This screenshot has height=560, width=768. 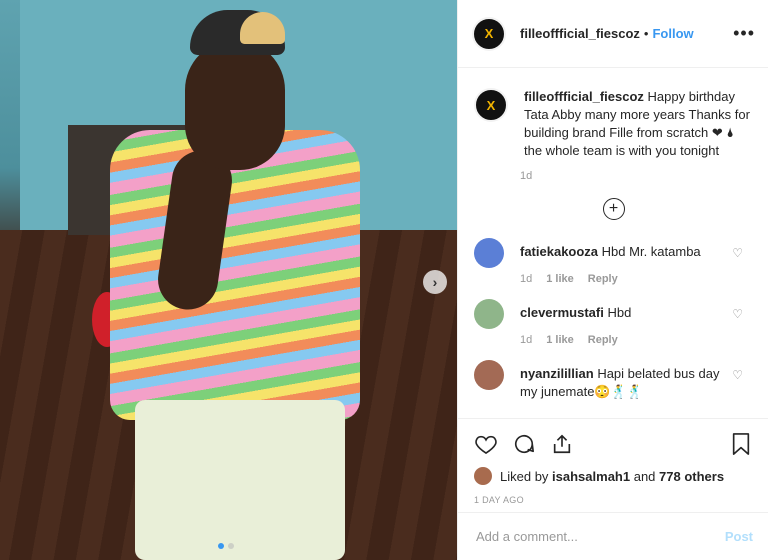 I want to click on comment-text: Hbd Mr. katamba, so click(x=651, y=251).